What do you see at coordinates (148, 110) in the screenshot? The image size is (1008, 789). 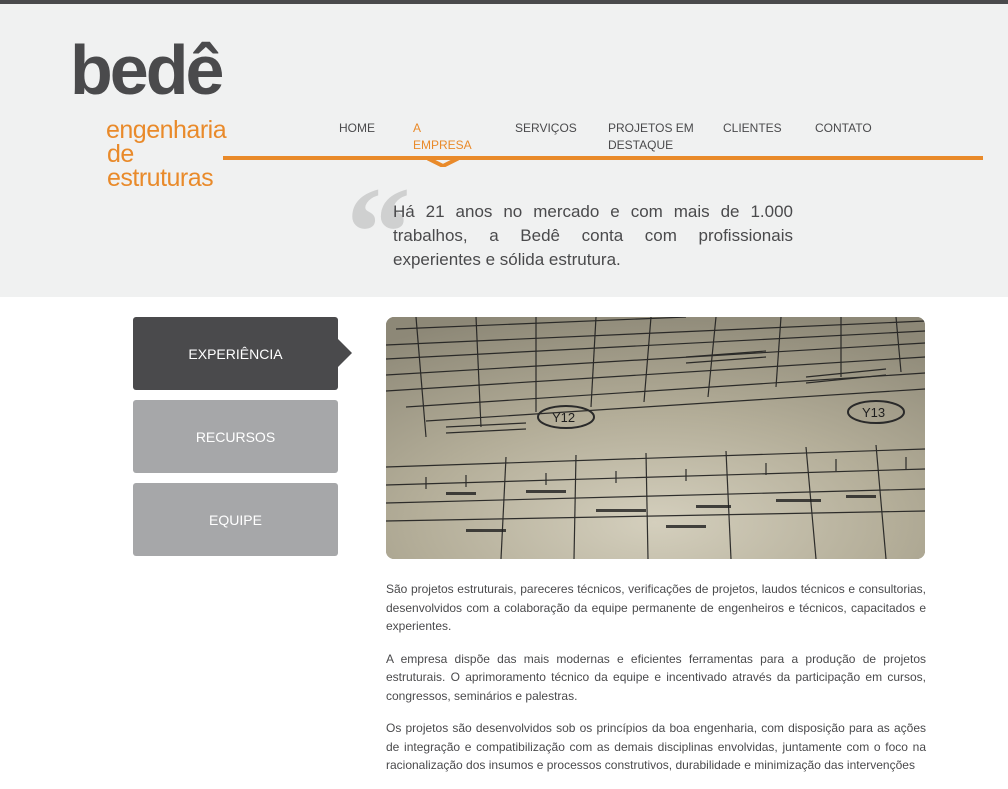 I see `logo: bedê engenharia de estruturas` at bounding box center [148, 110].